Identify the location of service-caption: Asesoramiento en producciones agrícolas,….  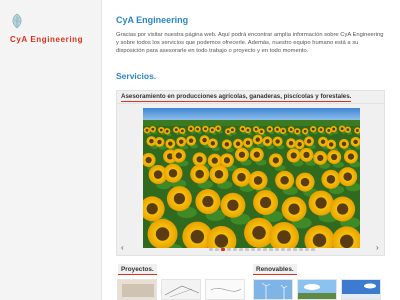
(236, 97).